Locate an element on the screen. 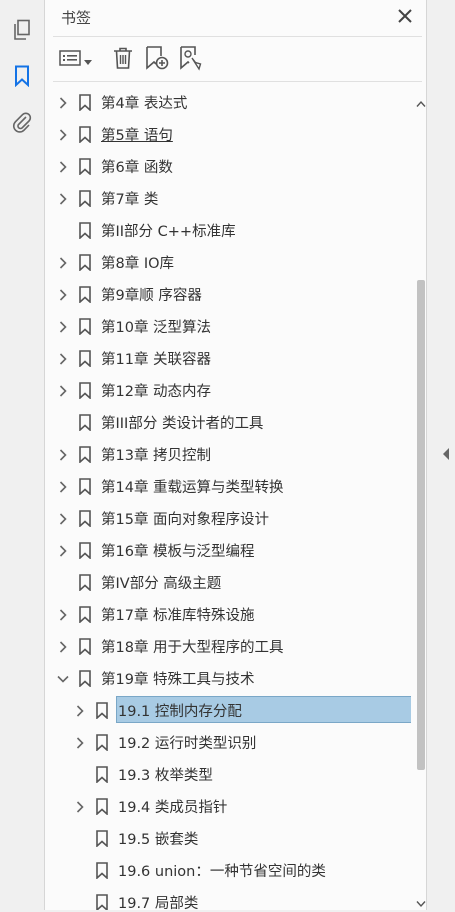 Image resolution: width=455 pixels, height=912 pixels. options-menu-button is located at coordinates (75, 60).